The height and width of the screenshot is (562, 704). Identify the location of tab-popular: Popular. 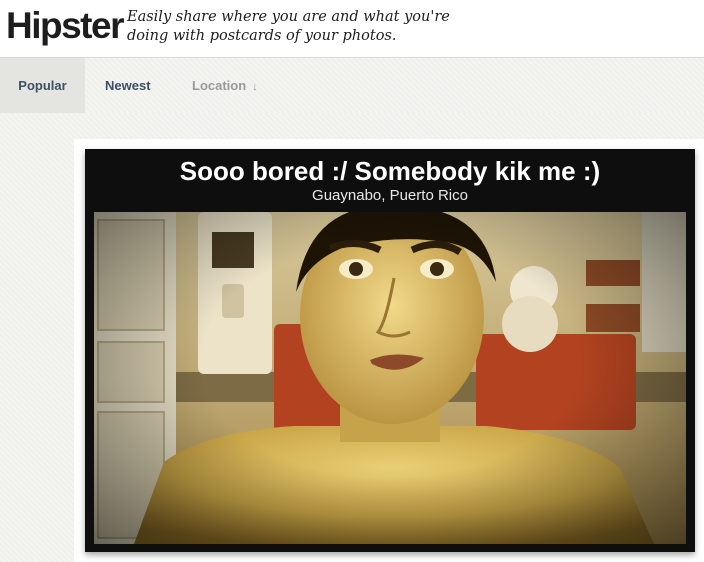
(42, 85).